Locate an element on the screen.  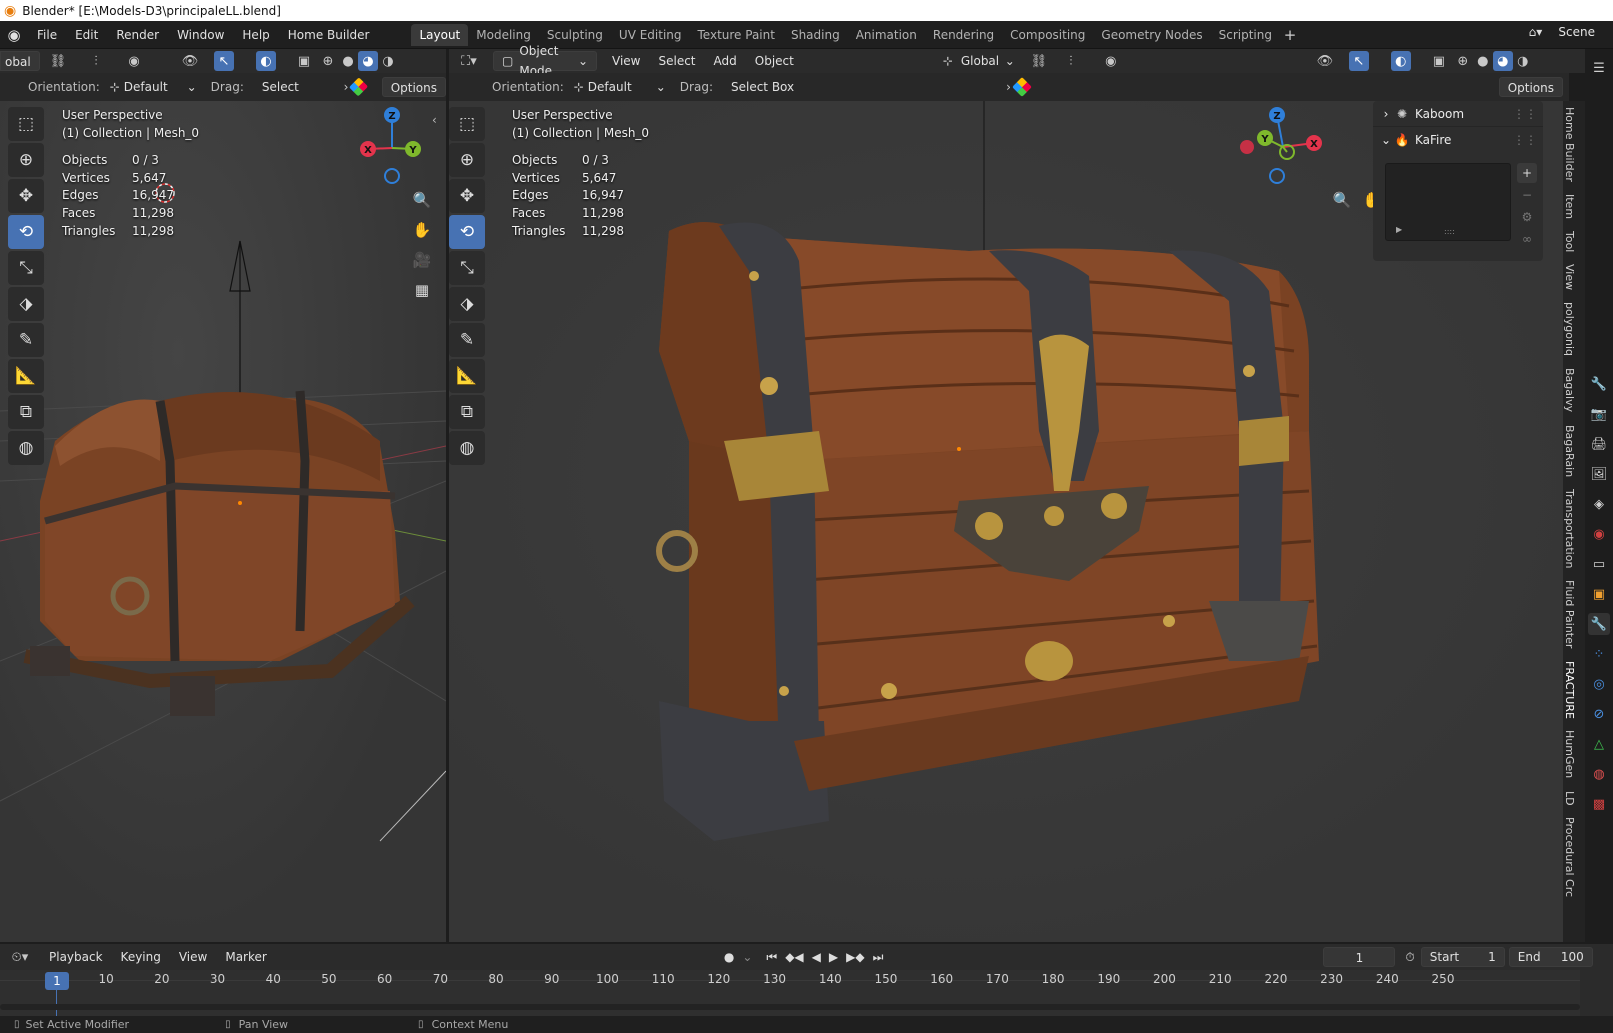
wireframe-shading-icon: ⊕ is located at coordinates (1463, 61).